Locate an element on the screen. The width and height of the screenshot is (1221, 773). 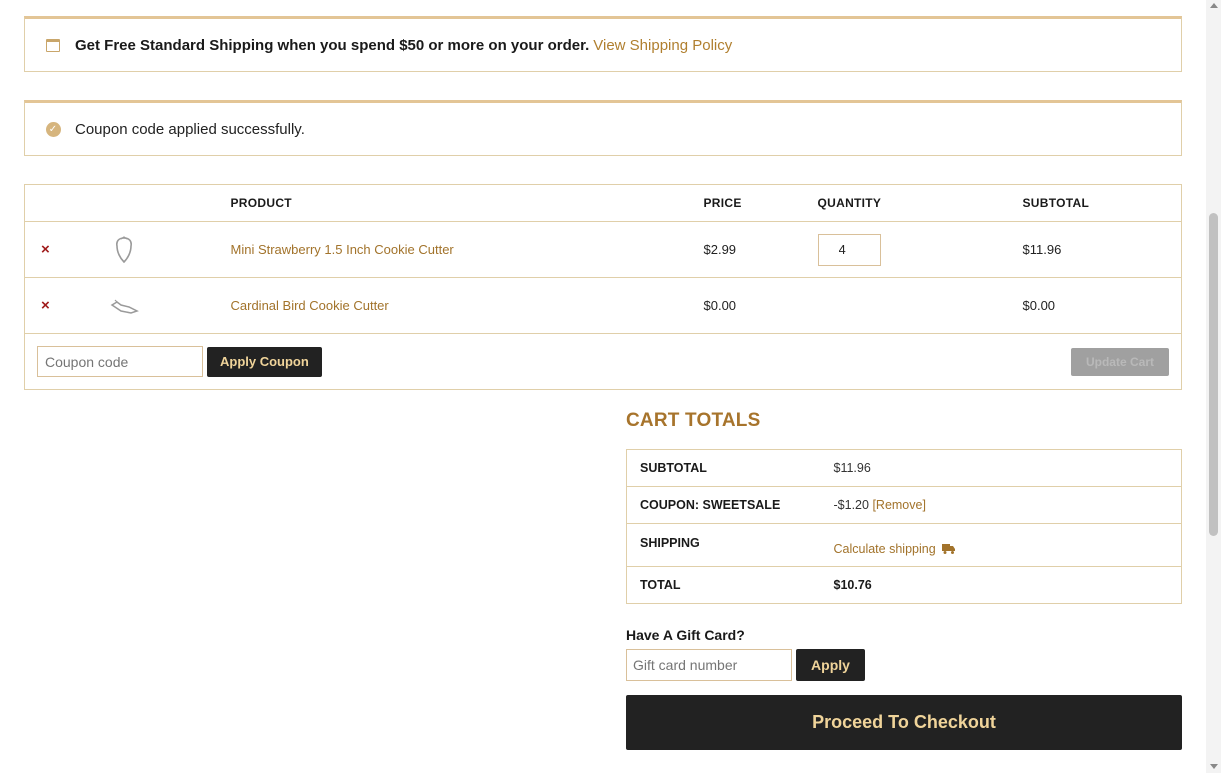
product-name-link: Mini Strawberry 1.5 Inch Cookie Cutter is located at coordinates (342, 249).